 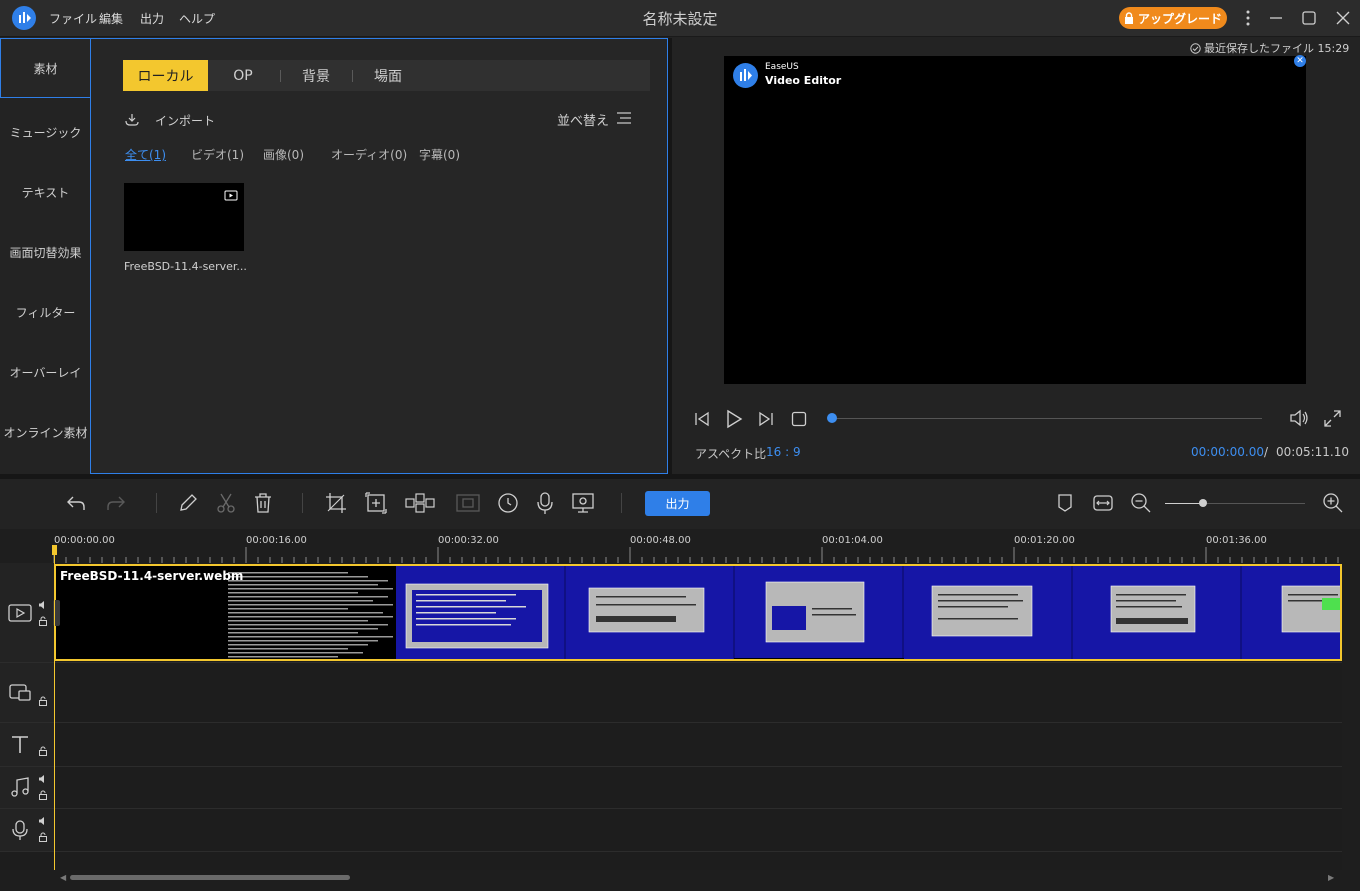 I want to click on tab-op: OP, so click(x=243, y=75).